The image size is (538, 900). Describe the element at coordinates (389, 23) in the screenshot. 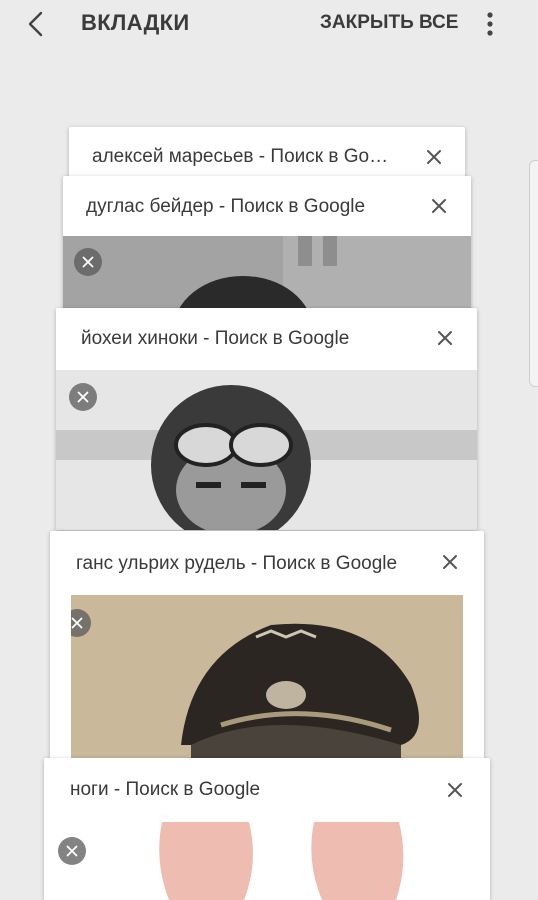

I see `close-all-button: ЗАКРЫТЬ ВСЕ` at that location.